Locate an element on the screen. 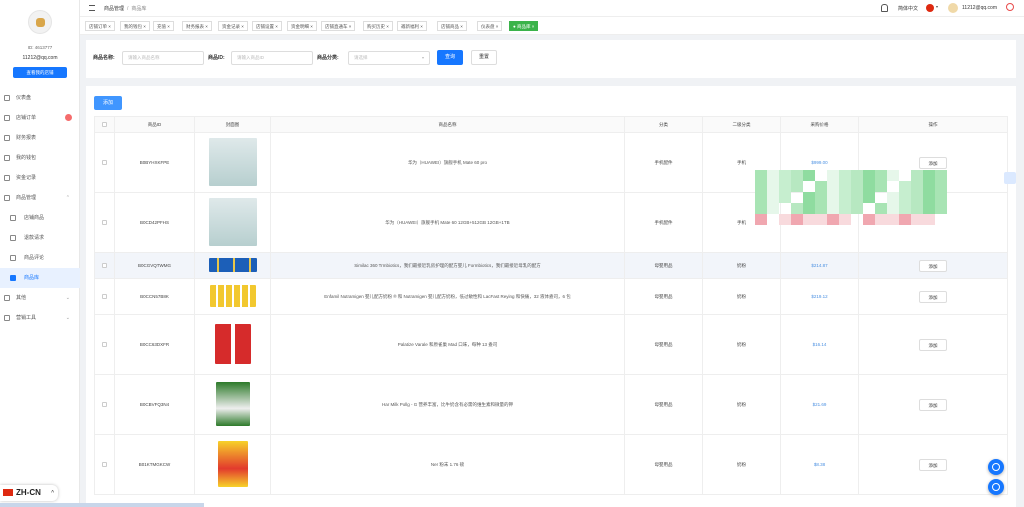  chat-icon is located at coordinates (996, 467).